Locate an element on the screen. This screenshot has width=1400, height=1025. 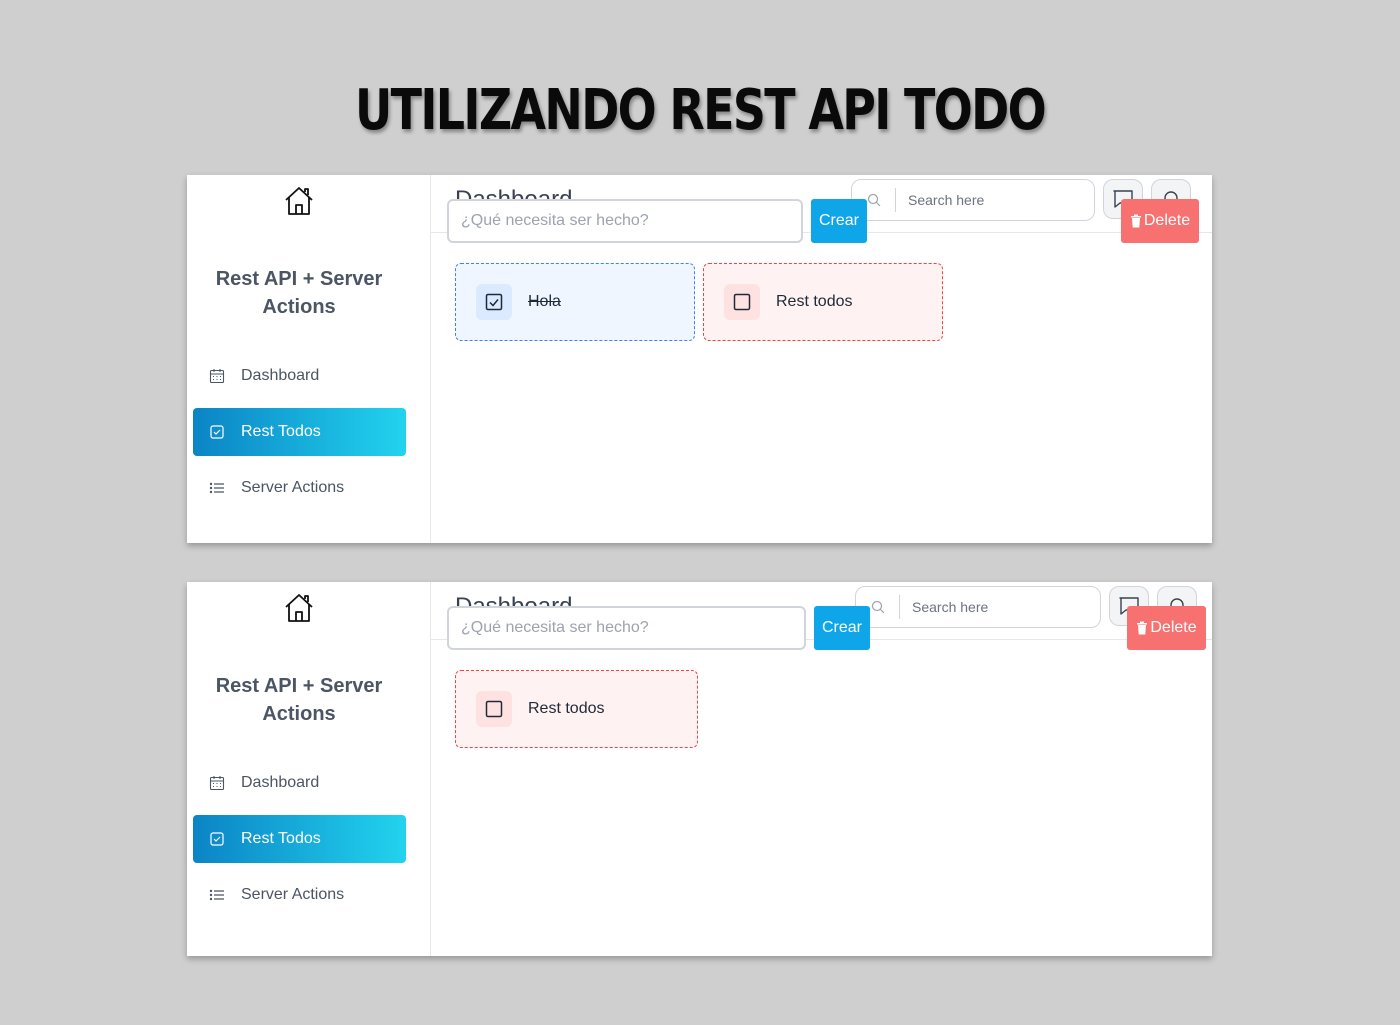
checked-checkbox-icon is located at coordinates (494, 302).